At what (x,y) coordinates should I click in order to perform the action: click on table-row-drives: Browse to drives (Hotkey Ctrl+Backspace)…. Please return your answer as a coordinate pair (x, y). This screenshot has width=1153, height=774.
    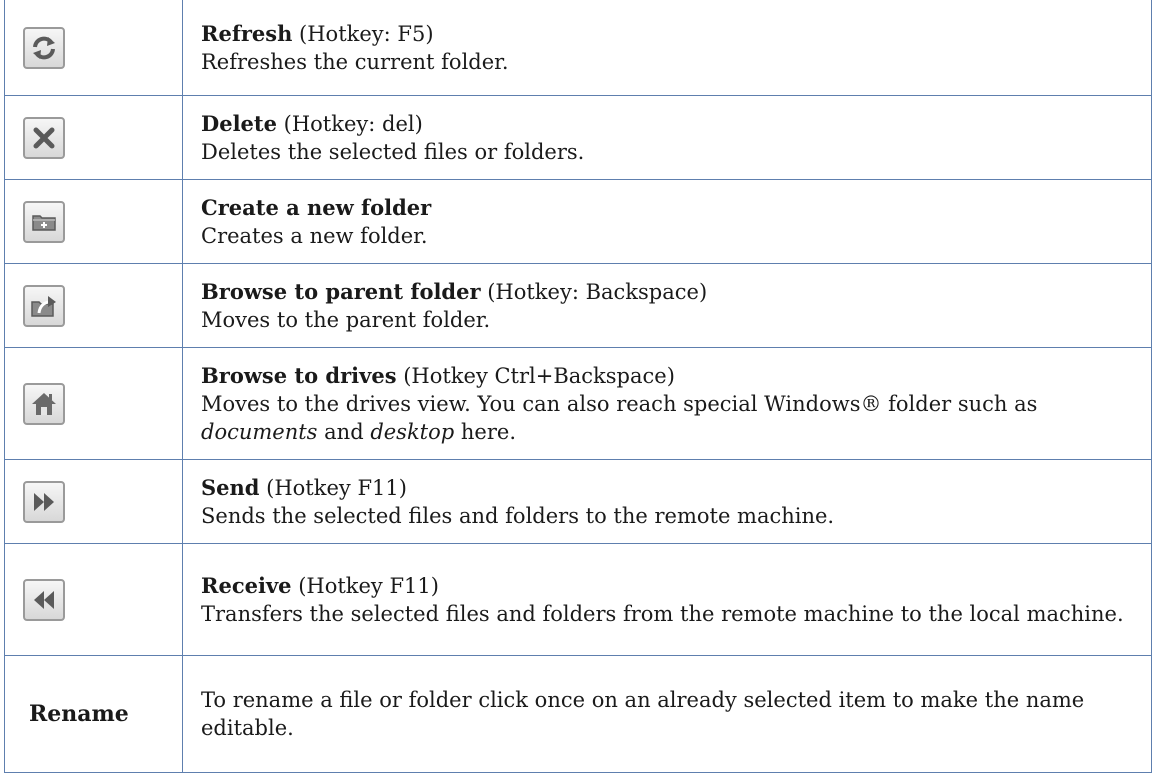
    Looking at the image, I should click on (578, 403).